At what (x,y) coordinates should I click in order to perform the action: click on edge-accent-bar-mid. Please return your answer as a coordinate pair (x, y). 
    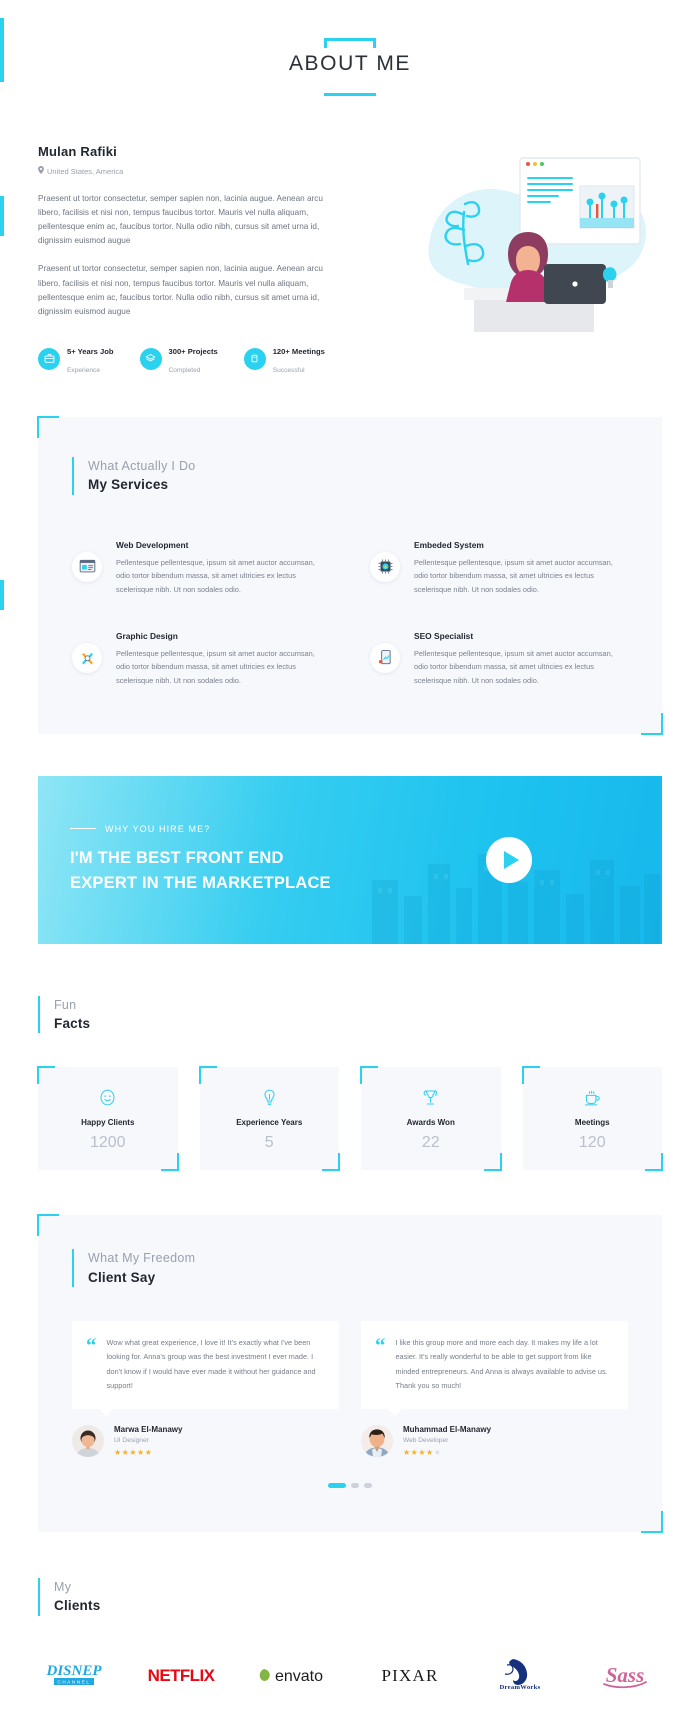
    Looking at the image, I should click on (2, 216).